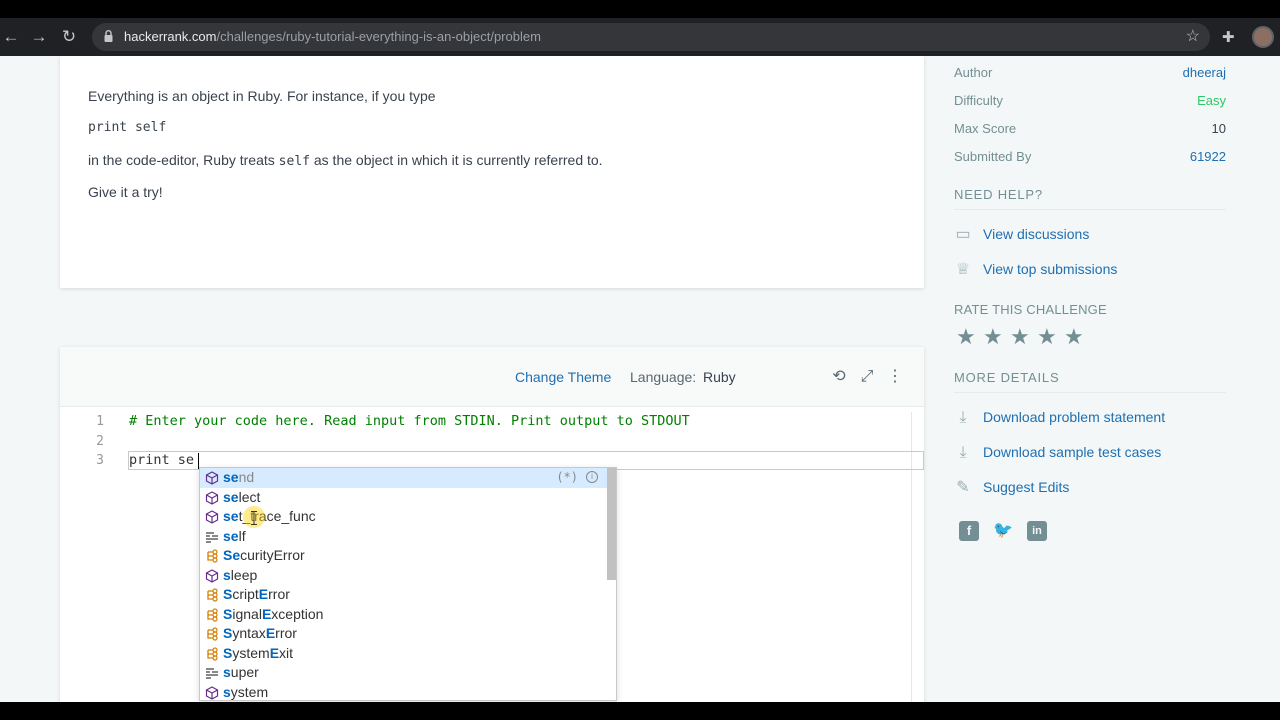 The height and width of the screenshot is (720, 1280). What do you see at coordinates (640, 711) in the screenshot?
I see `screen-bottom-bar` at bounding box center [640, 711].